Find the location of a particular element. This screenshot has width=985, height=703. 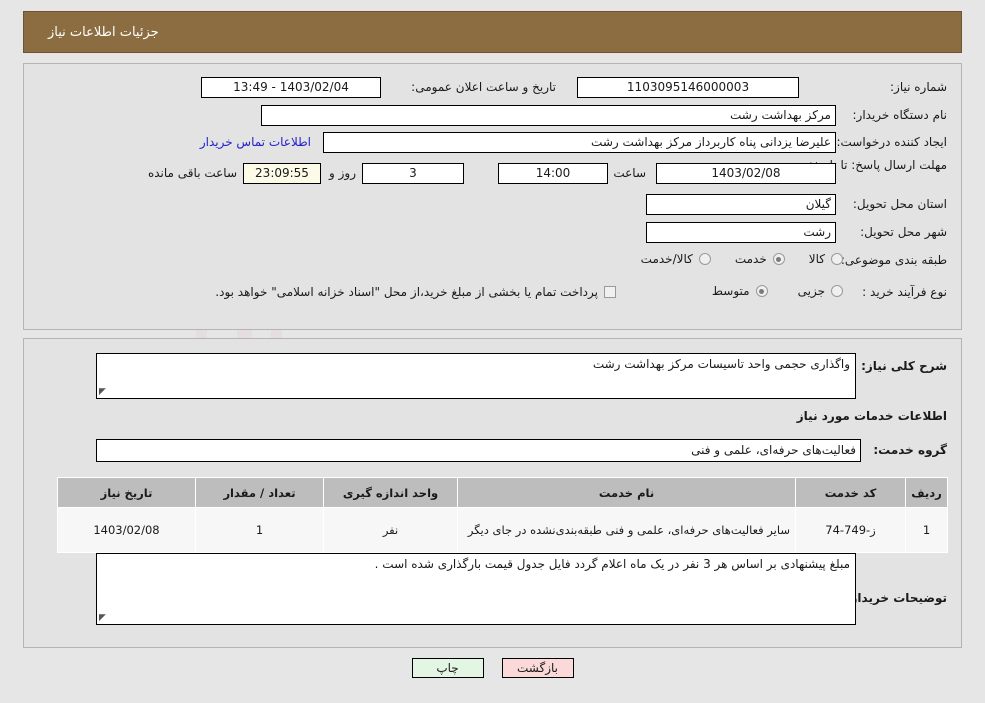

category-radio-group: کالا خدمت کالا/خدمت is located at coordinates (742, 259).